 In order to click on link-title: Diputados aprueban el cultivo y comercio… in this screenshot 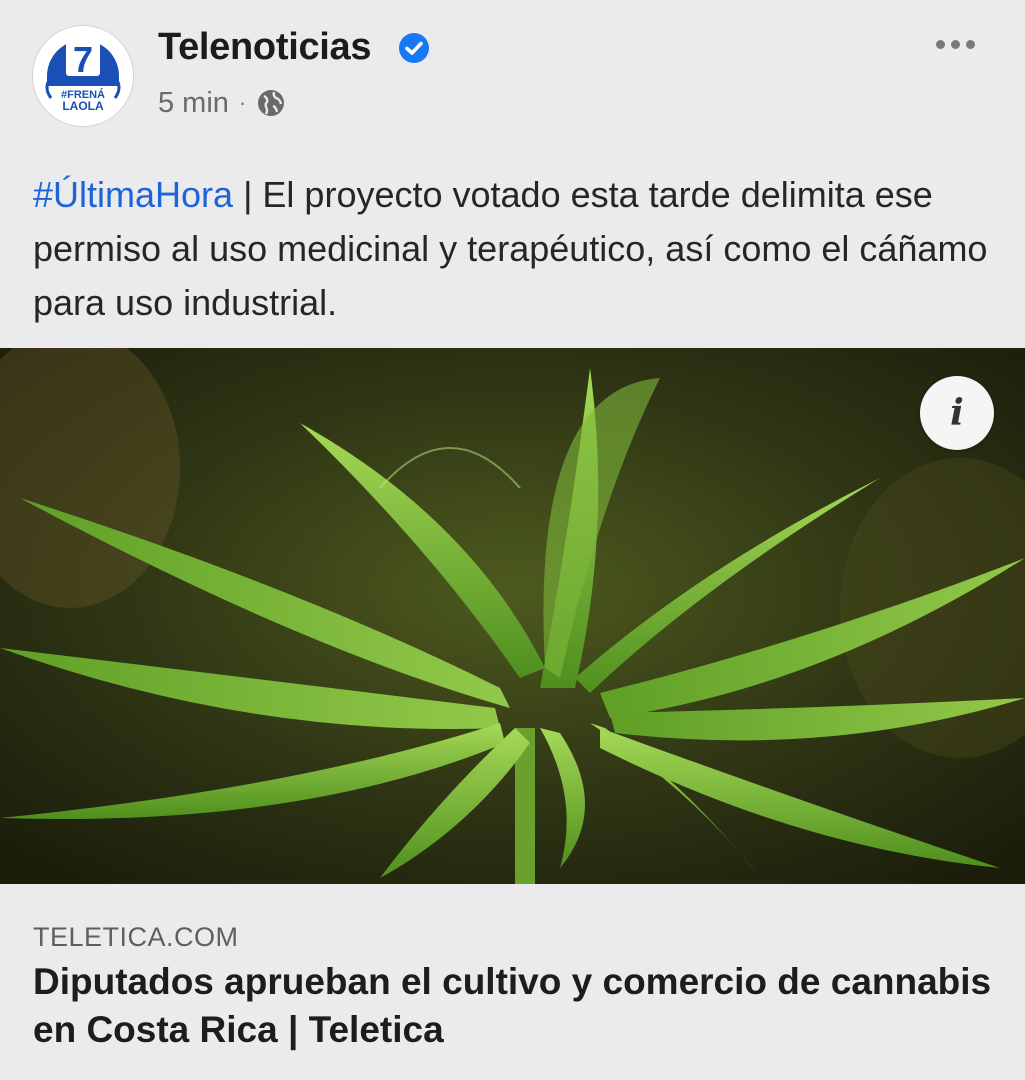, I will do `click(513, 1006)`.